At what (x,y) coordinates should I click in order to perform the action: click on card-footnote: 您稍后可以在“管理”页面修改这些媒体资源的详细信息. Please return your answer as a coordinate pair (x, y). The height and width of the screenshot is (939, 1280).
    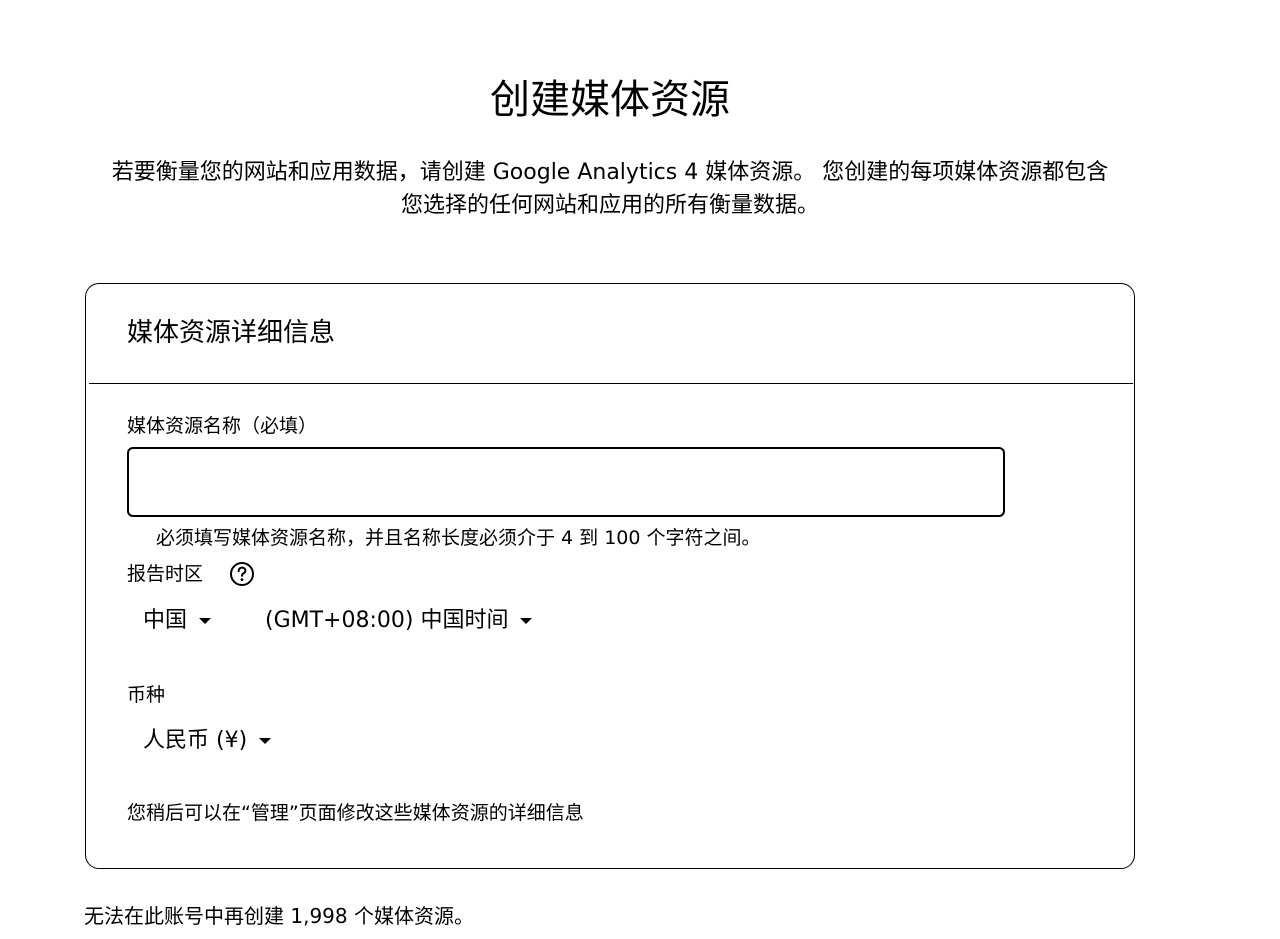
    Looking at the image, I should click on (355, 813).